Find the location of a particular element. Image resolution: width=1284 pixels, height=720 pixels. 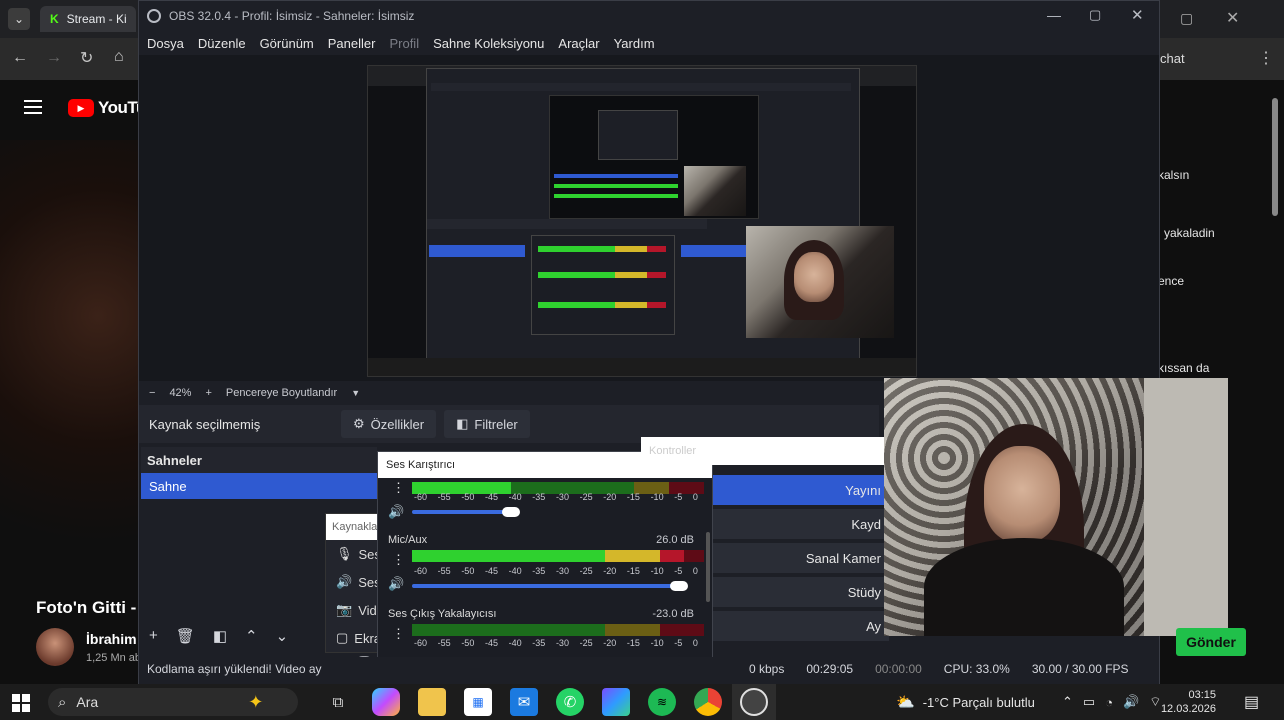

volume-meter is located at coordinates (558, 556).